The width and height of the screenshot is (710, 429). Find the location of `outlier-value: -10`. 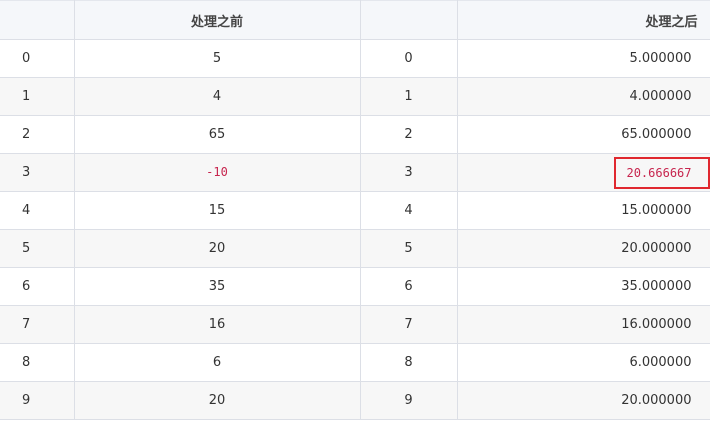

outlier-value: -10 is located at coordinates (217, 172).